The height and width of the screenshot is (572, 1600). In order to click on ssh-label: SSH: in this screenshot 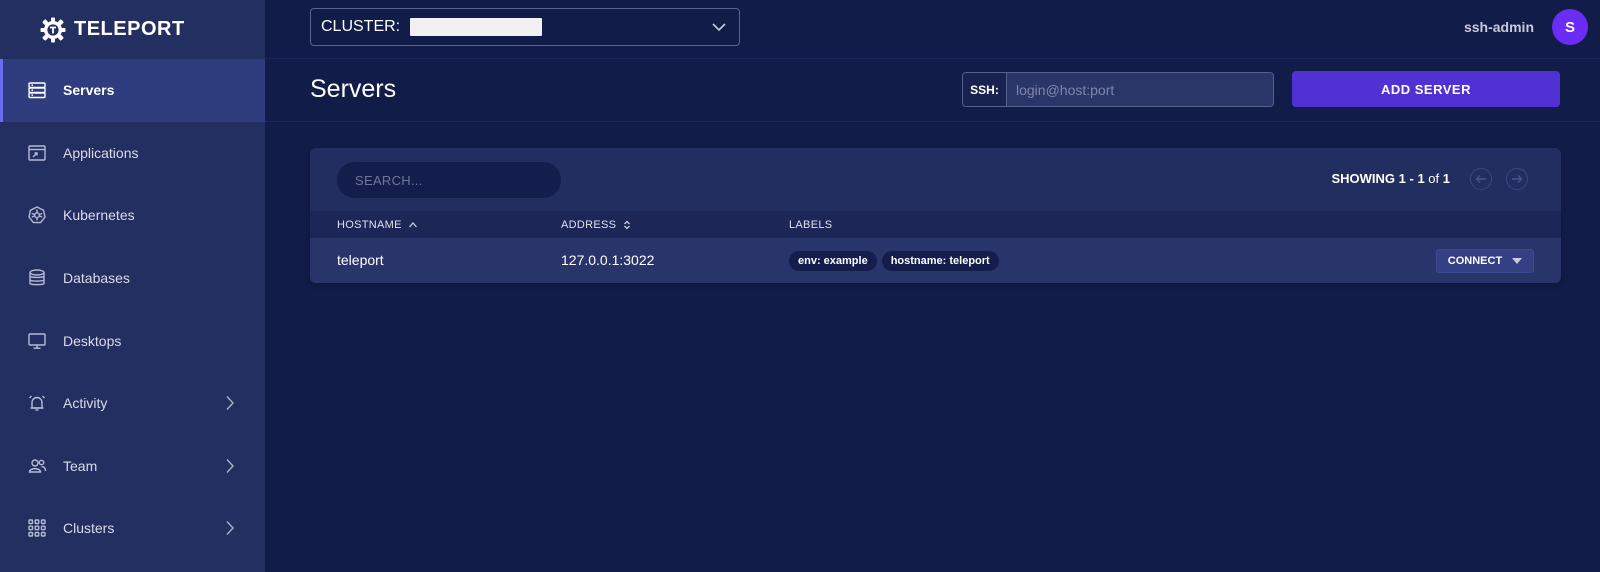, I will do `click(985, 89)`.